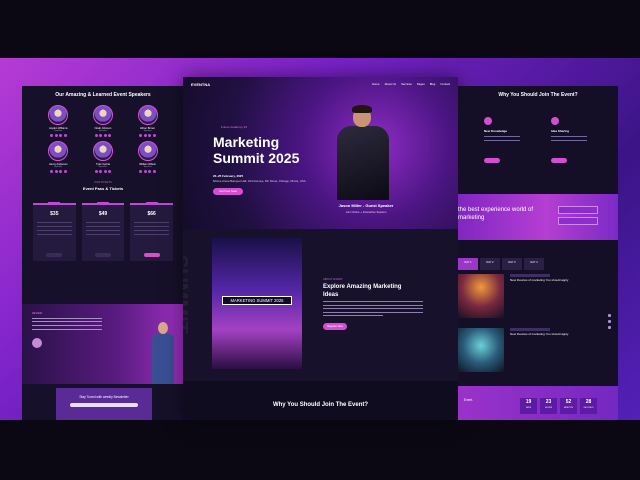 The height and width of the screenshot is (480, 640). I want to click on twitter-icon, so click(609, 321).